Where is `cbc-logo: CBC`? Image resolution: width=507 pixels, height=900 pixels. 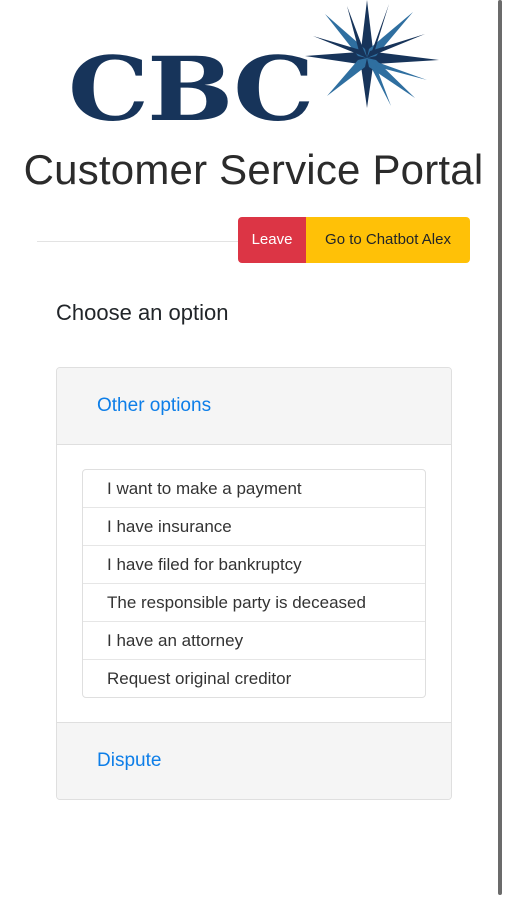 cbc-logo: CBC is located at coordinates (257, 75).